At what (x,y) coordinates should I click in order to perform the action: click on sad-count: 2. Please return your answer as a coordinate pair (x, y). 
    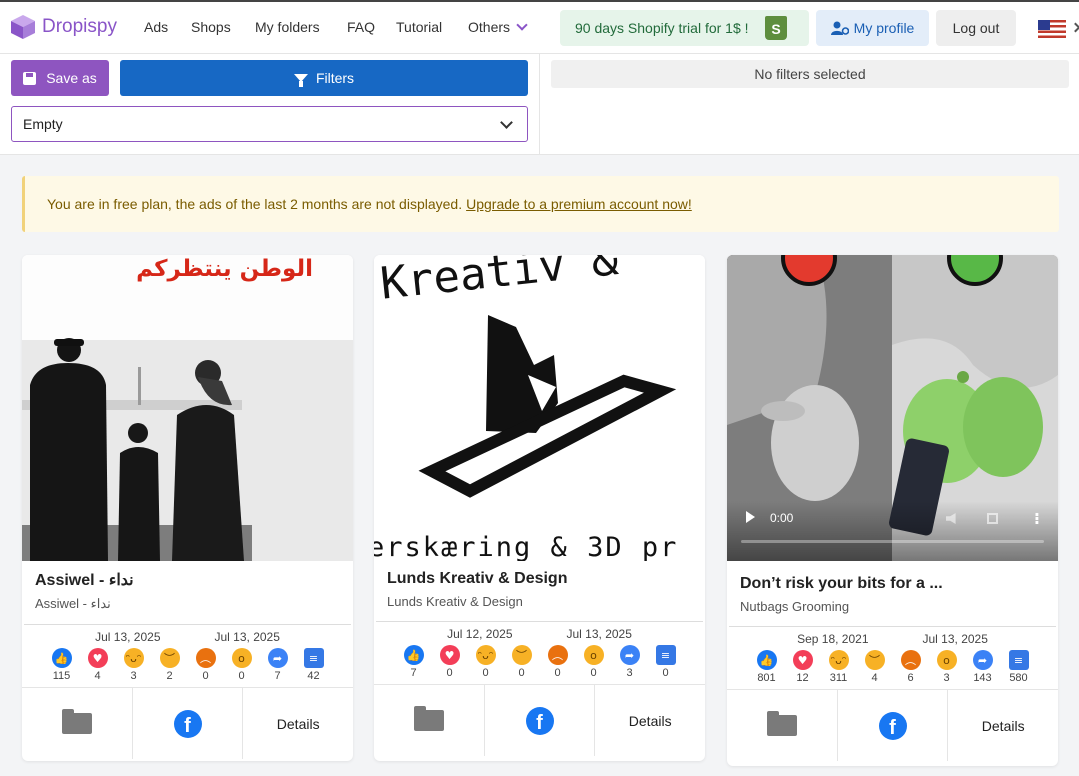
    Looking at the image, I should click on (169, 676).